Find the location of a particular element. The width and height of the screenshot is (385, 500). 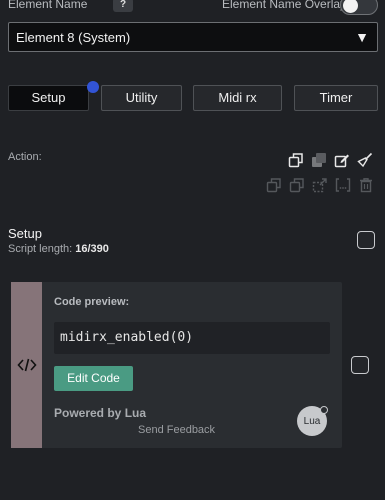

tab-timer: Timer is located at coordinates (336, 98).